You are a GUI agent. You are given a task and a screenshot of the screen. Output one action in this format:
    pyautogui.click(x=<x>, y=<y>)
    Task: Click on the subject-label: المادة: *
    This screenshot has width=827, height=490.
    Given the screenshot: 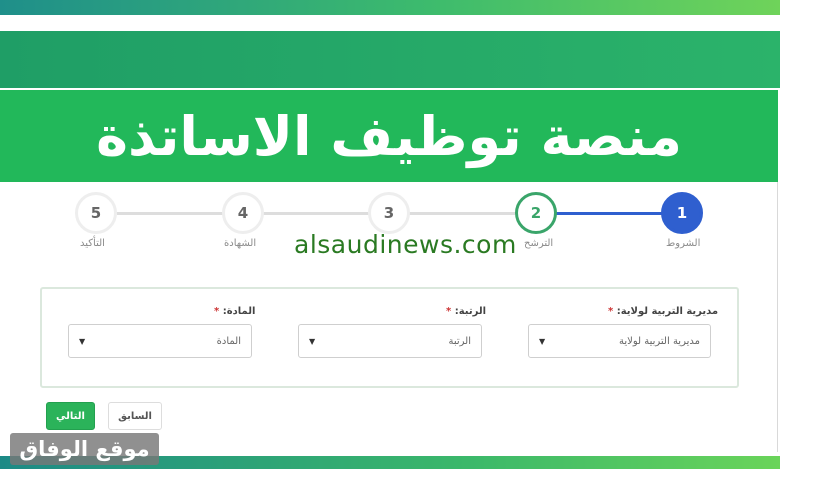 What is the action you would take?
    pyautogui.click(x=234, y=311)
    